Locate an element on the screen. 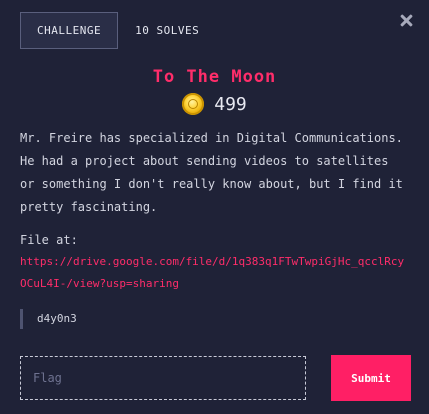  flag-form: Submit is located at coordinates (215, 378).